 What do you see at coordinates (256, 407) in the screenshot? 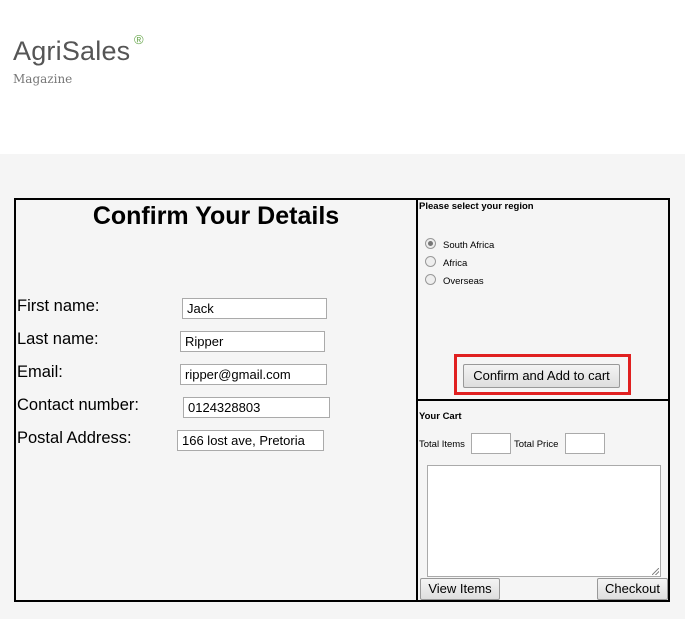
I see `contact-number-field` at bounding box center [256, 407].